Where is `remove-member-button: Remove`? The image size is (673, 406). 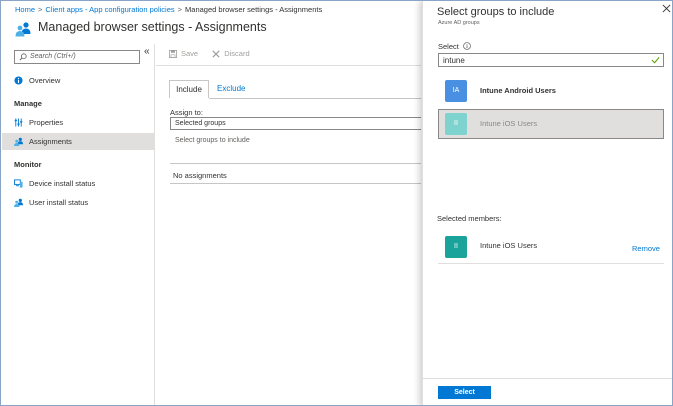
remove-member-button: Remove is located at coordinates (646, 249).